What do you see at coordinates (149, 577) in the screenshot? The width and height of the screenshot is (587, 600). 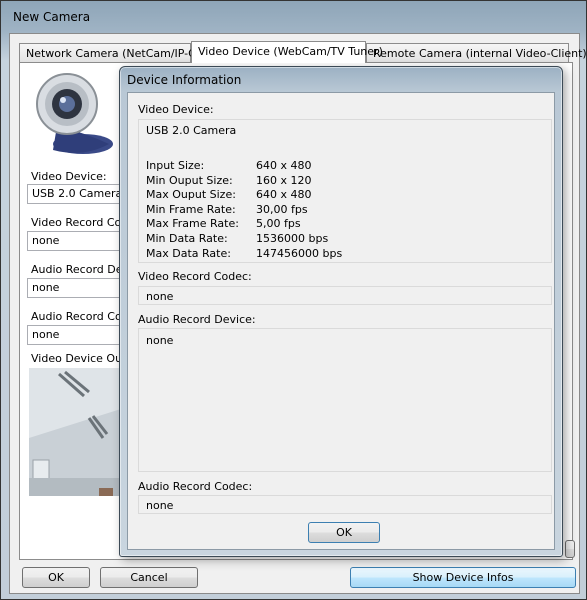 I see `cancel-button: Cancel` at bounding box center [149, 577].